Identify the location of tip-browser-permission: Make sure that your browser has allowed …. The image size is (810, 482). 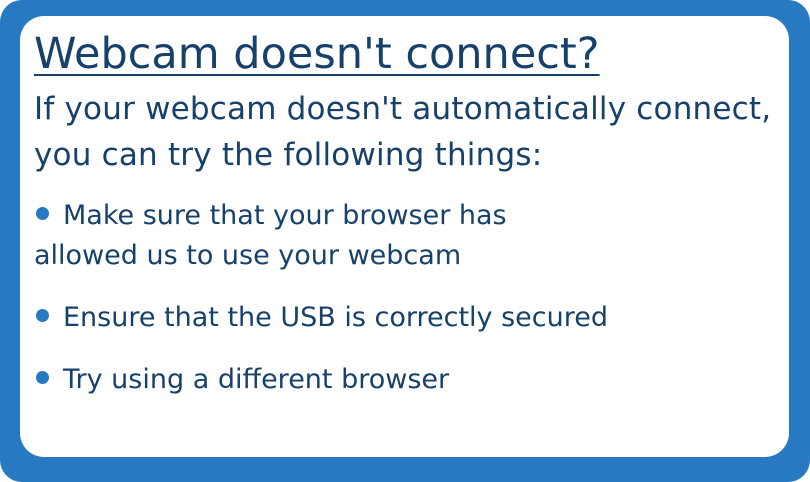
(314, 236).